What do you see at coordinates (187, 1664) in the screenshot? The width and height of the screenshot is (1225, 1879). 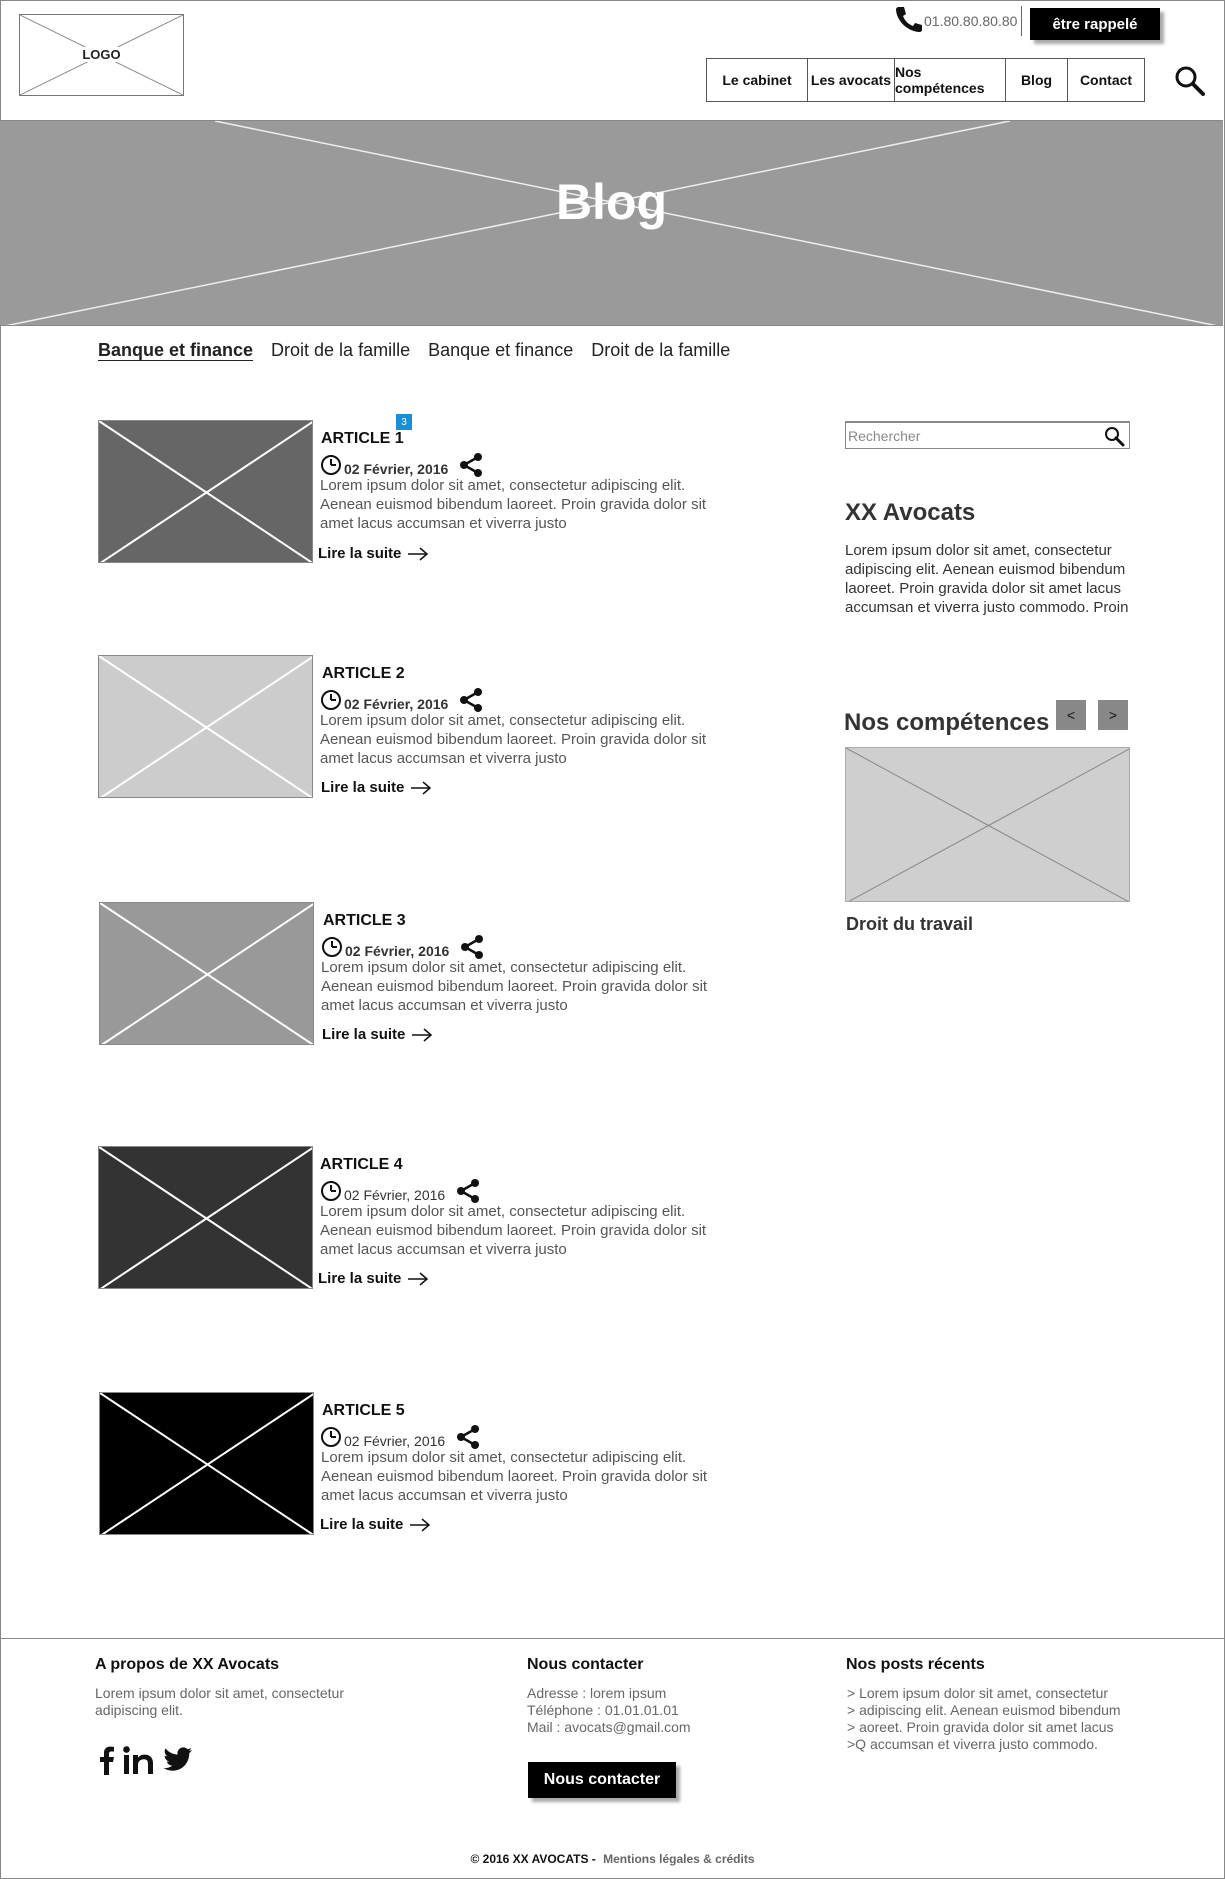 I see `footer-about-title: A propos de XX Avocats` at bounding box center [187, 1664].